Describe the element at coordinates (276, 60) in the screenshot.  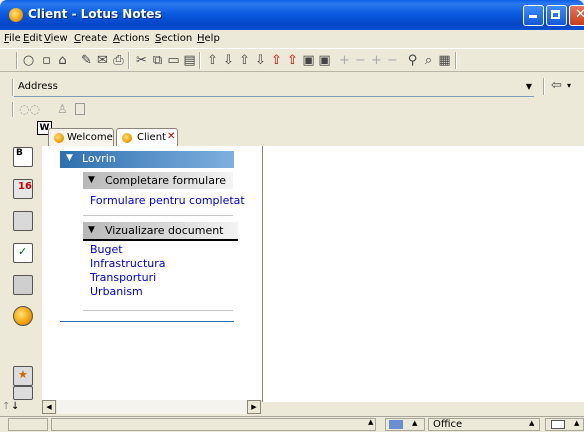
I see `previous-unread-icon: ⇧` at that location.